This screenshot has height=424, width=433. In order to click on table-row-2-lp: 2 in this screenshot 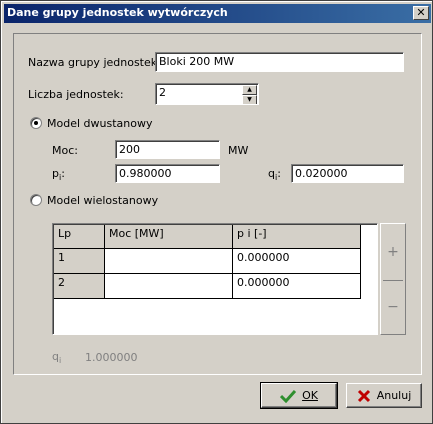, I will do `click(79, 286)`.